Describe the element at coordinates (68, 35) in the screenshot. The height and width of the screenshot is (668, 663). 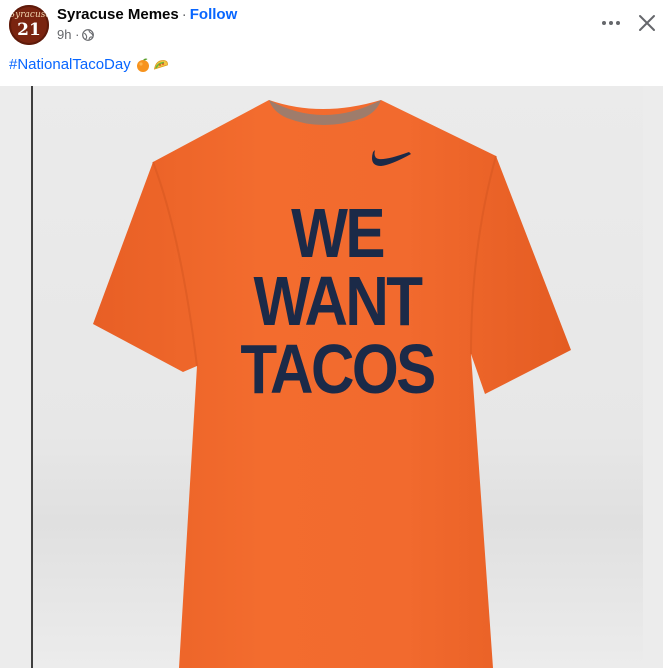
I see `post-timestamp: 9h ·` at that location.